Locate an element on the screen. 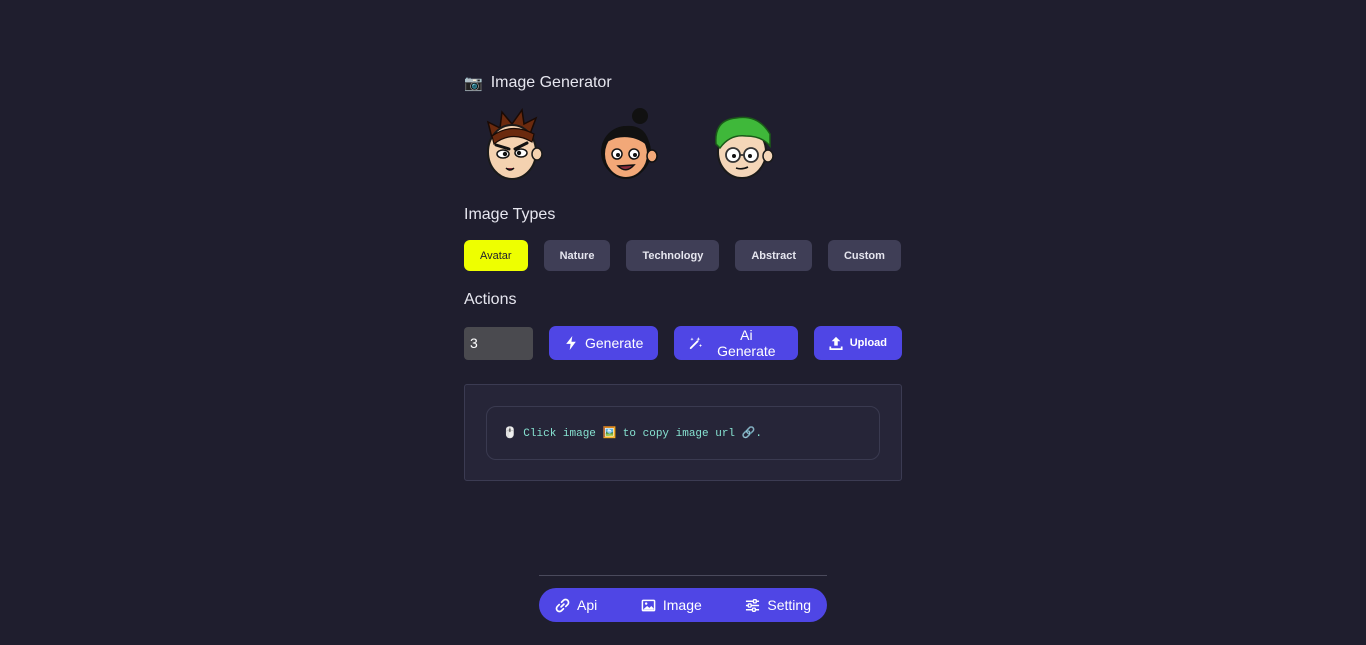 This screenshot has height=645, width=1366. actions-heading: Actions is located at coordinates (490, 299).